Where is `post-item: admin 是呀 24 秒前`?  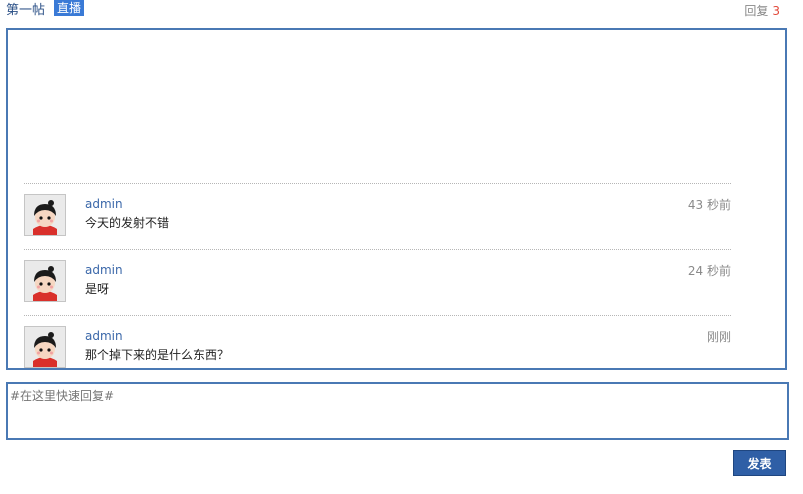
post-item: admin 是呀 24 秒前 is located at coordinates (377, 281).